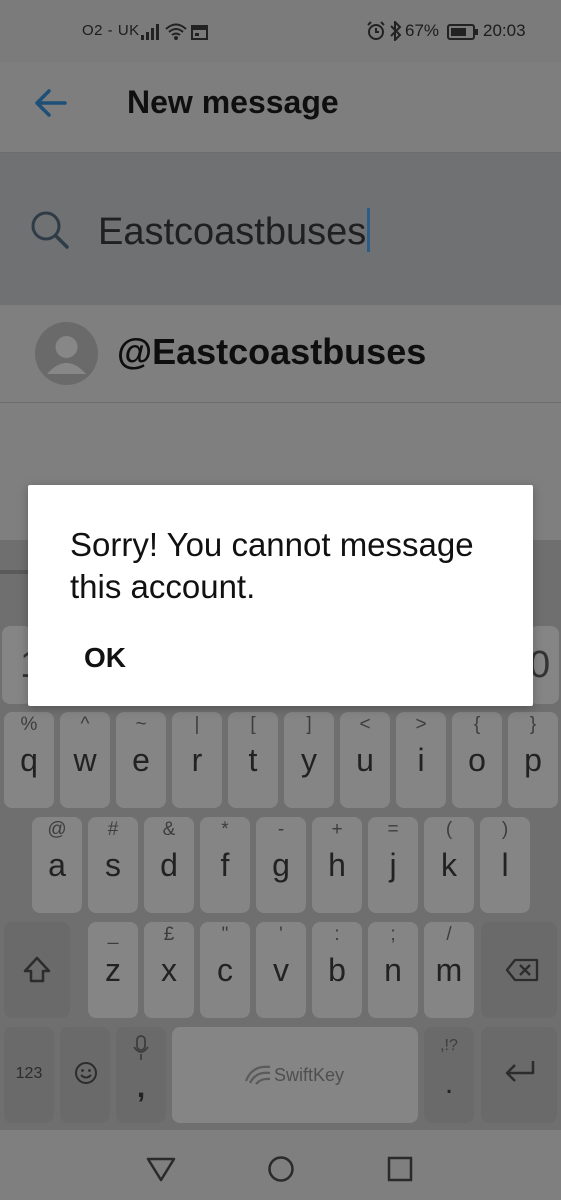 This screenshot has height=1200, width=561. I want to click on key-p: } p, so click(533, 760).